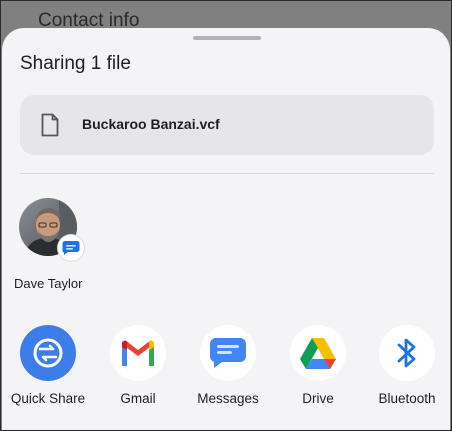 This screenshot has height=431, width=452. Describe the element at coordinates (138, 398) in the screenshot. I see `app-label: Gmail` at that location.